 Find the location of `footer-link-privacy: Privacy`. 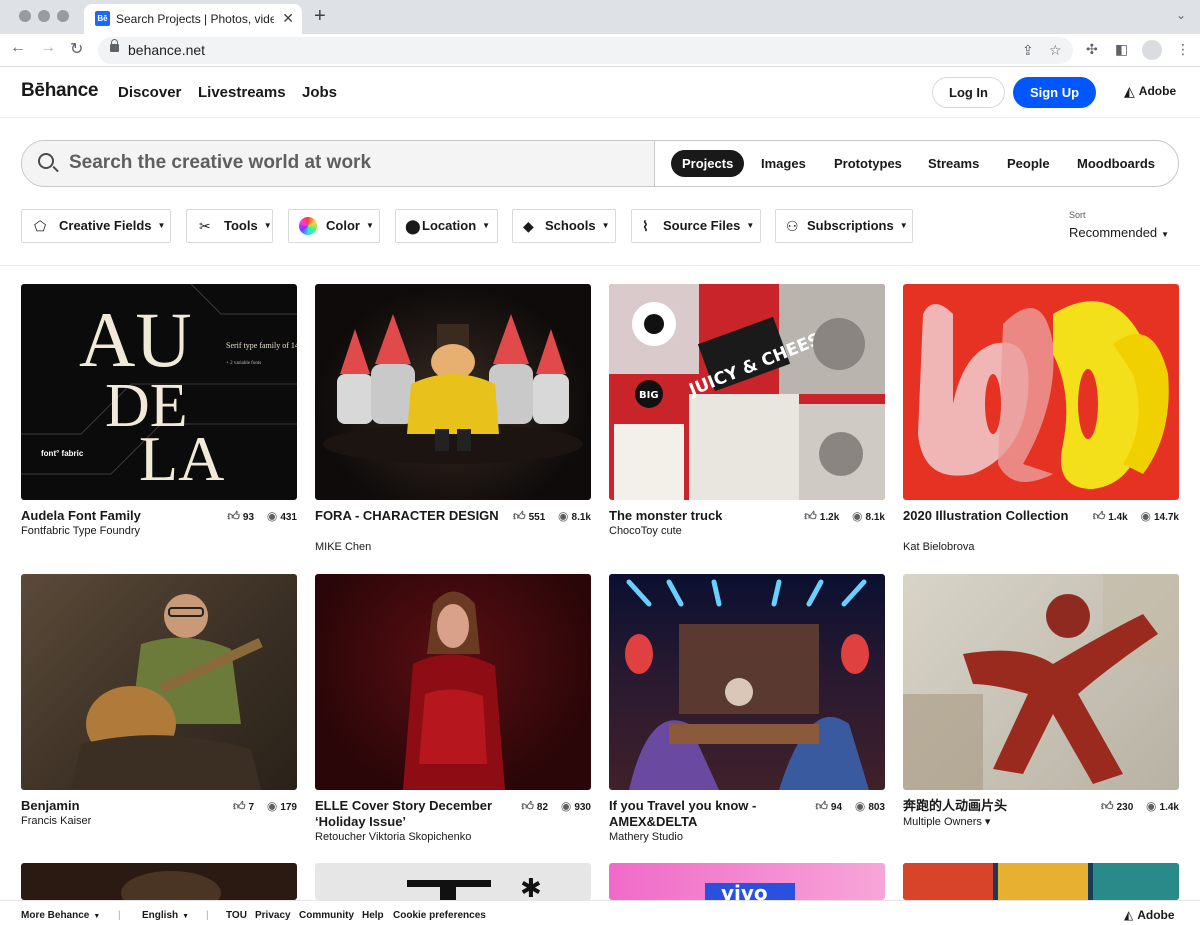

footer-link-privacy: Privacy is located at coordinates (273, 915).